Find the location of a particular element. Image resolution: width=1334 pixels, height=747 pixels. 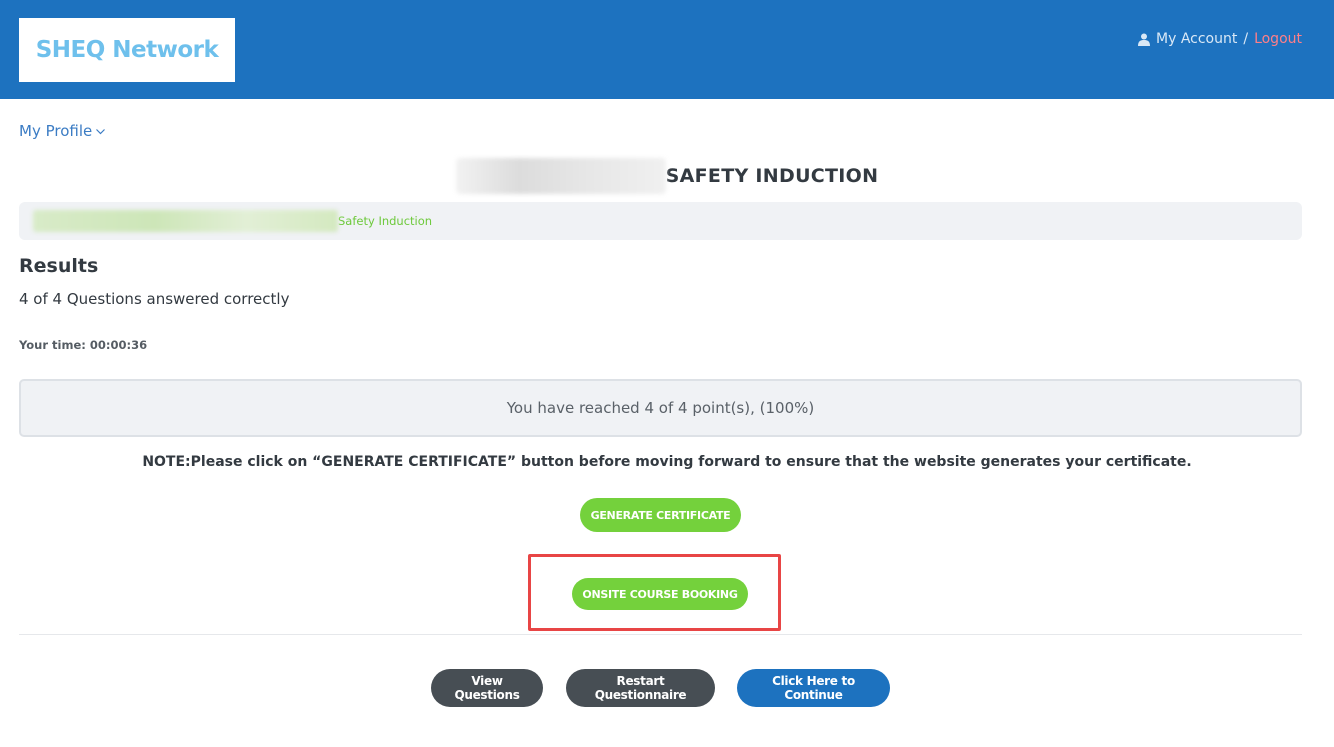

logo-text: SHEQ Network is located at coordinates (127, 50).